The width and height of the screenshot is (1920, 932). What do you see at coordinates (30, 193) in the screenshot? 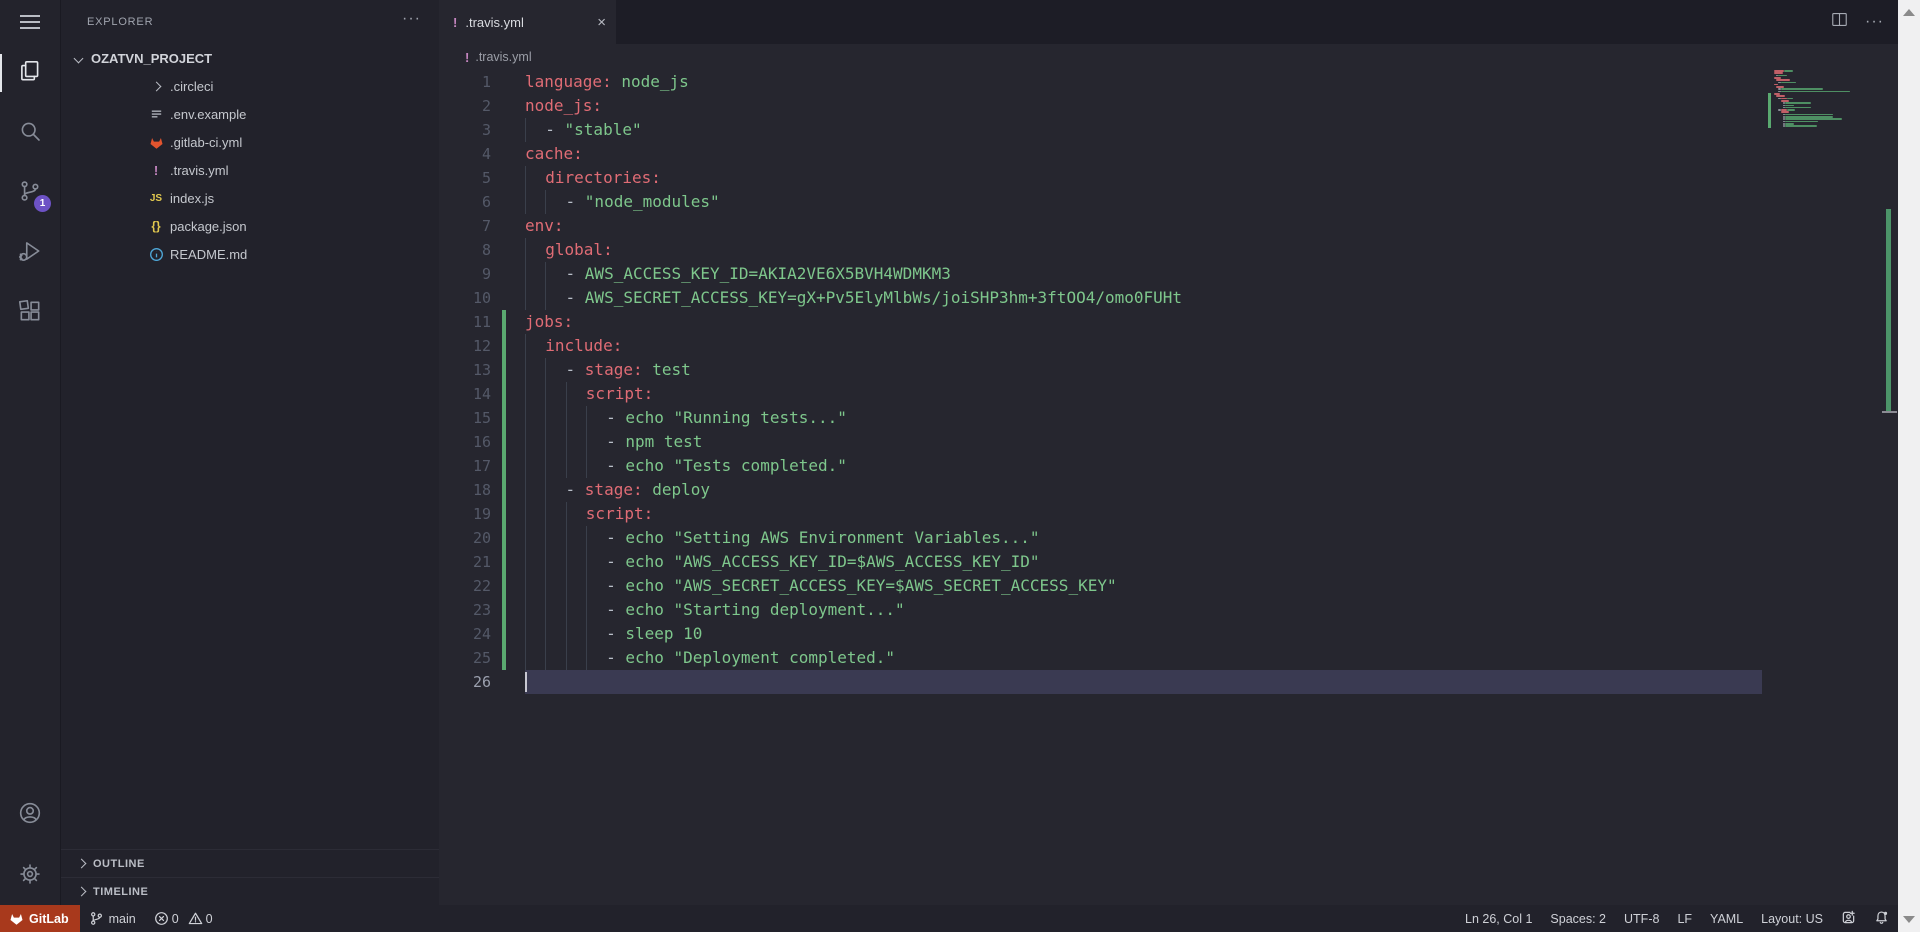
I see `activity-bar-item-source-control: 1` at bounding box center [30, 193].